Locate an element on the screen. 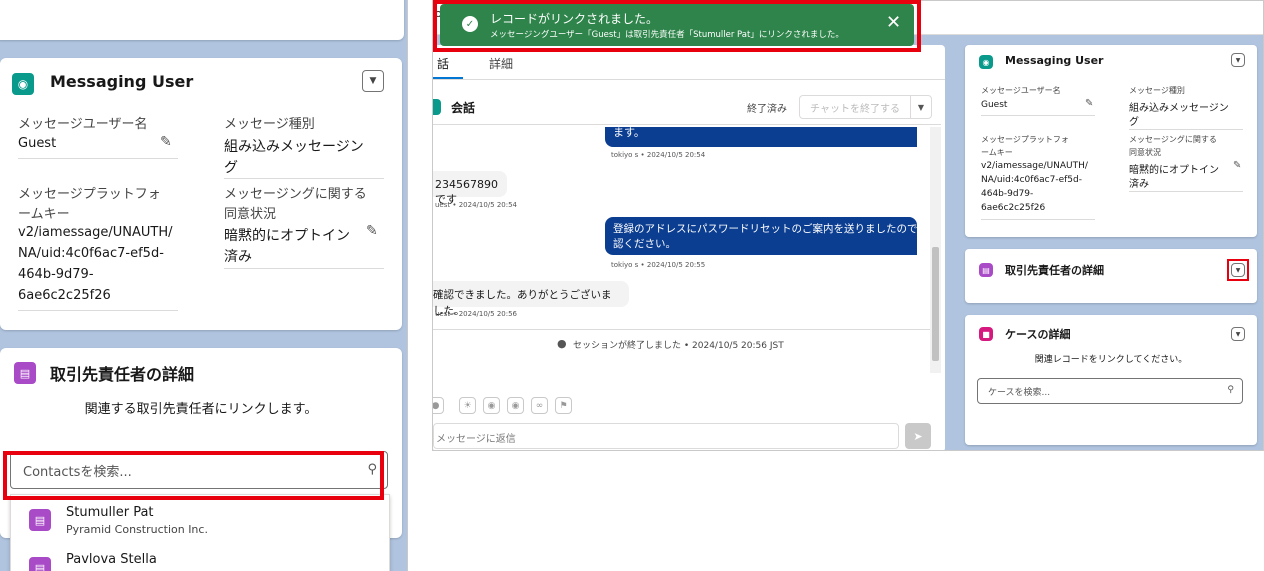 Image resolution: width=1264 pixels, height=571 pixels. send-button: ➤ is located at coordinates (918, 436).